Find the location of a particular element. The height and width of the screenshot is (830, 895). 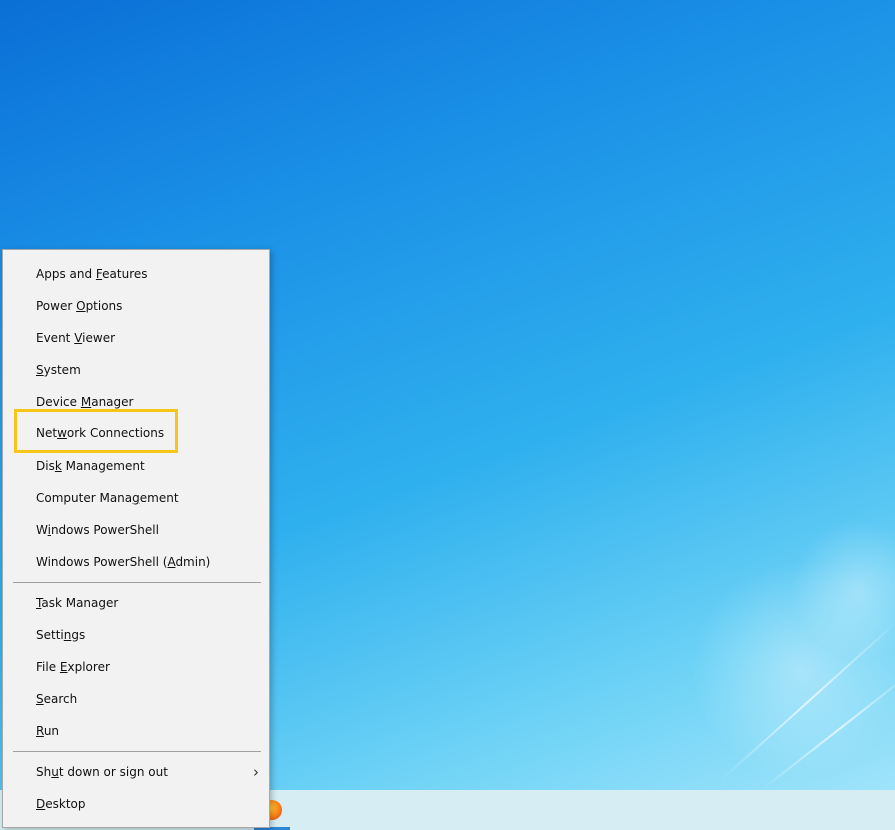

menu-item-search: Search is located at coordinates (136, 699).